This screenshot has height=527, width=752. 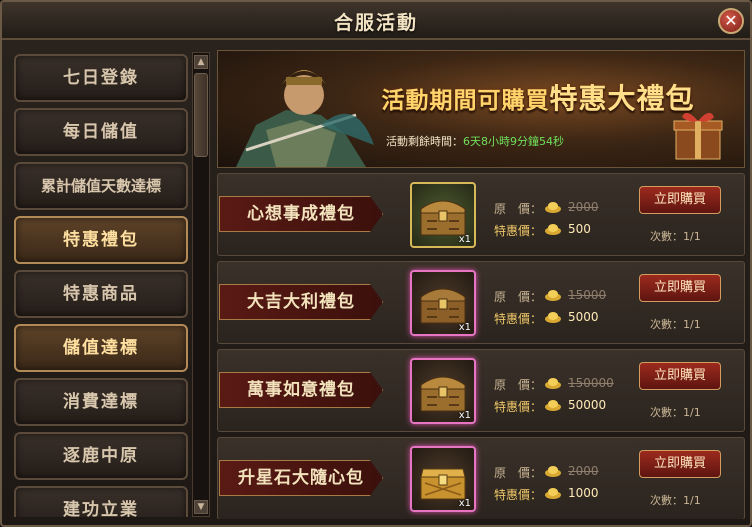 I want to click on pack-name: 萬事如意禮包, so click(x=301, y=390).